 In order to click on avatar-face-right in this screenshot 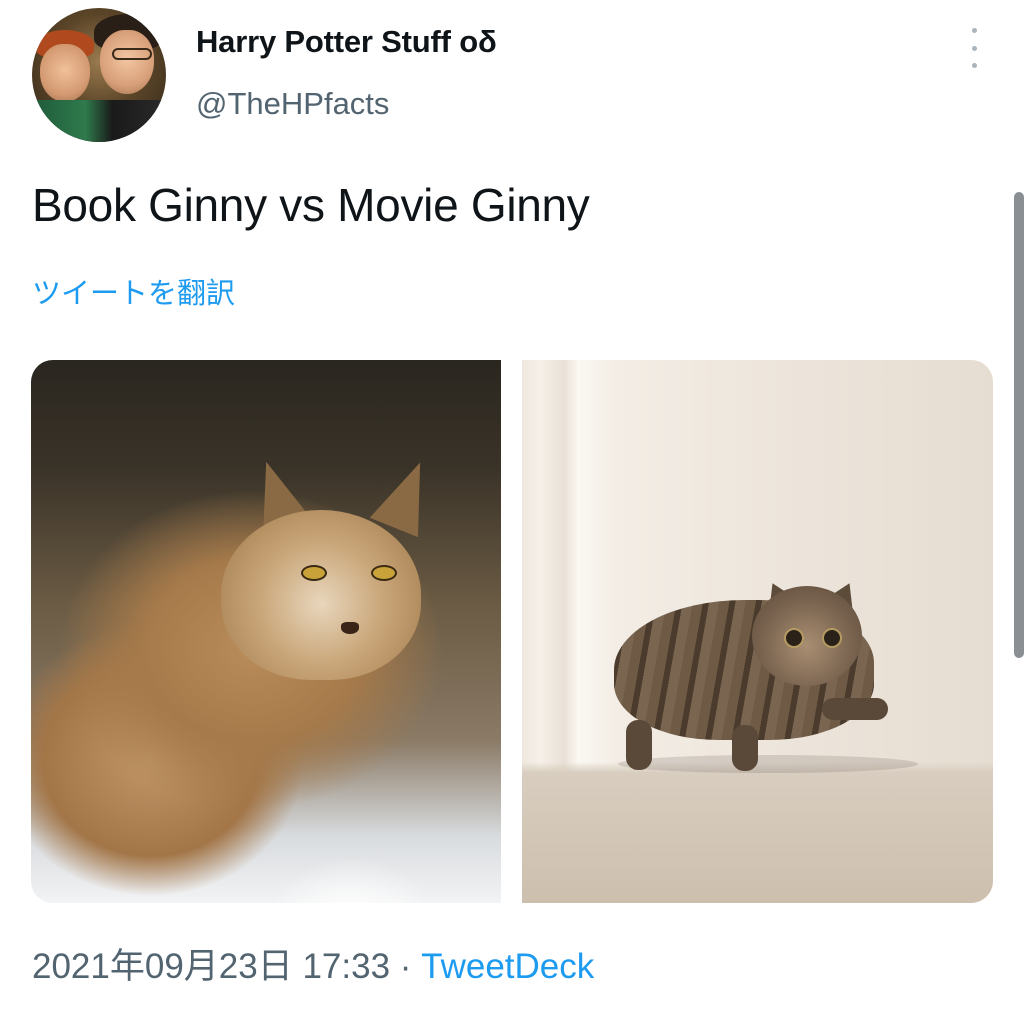, I will do `click(127, 62)`.